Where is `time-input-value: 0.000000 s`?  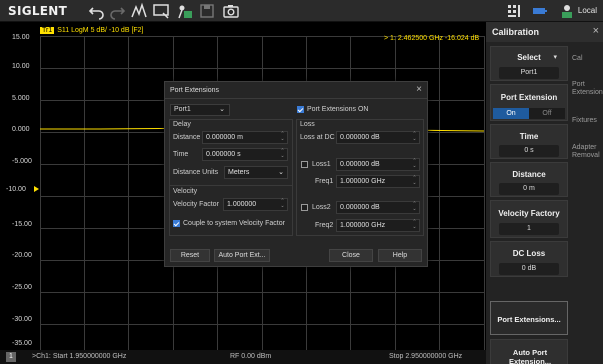 time-input-value: 0.000000 s is located at coordinates (223, 154).